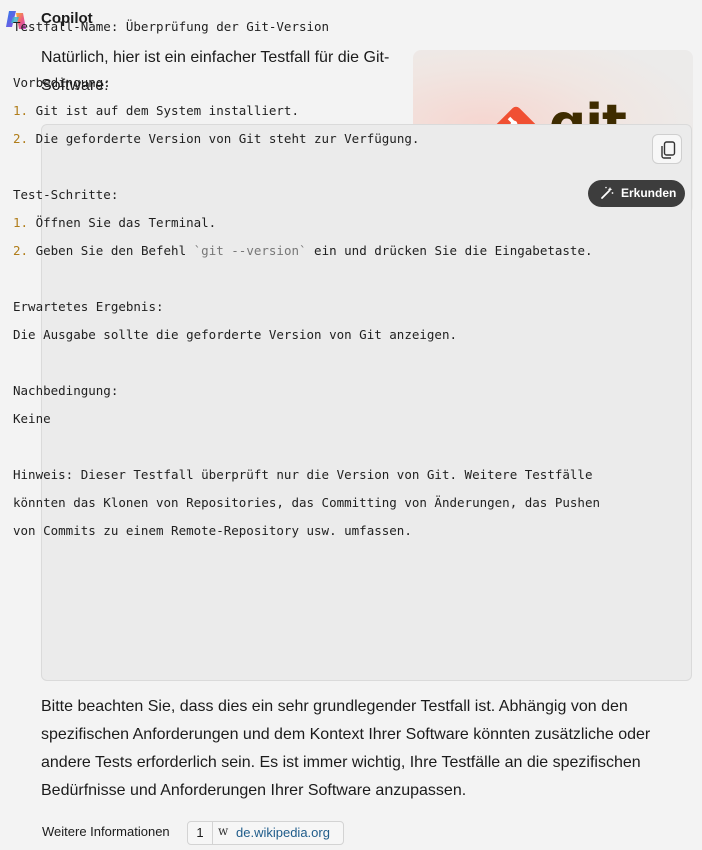  Describe the element at coordinates (122, 222) in the screenshot. I see `code-line-text: Öffnen Sie das Terminal.` at that location.